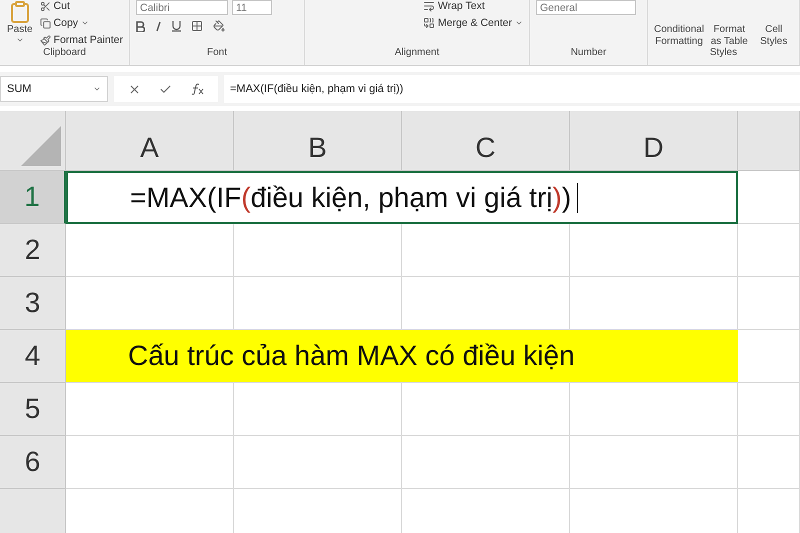  What do you see at coordinates (654, 141) in the screenshot?
I see `column-header: D` at bounding box center [654, 141].